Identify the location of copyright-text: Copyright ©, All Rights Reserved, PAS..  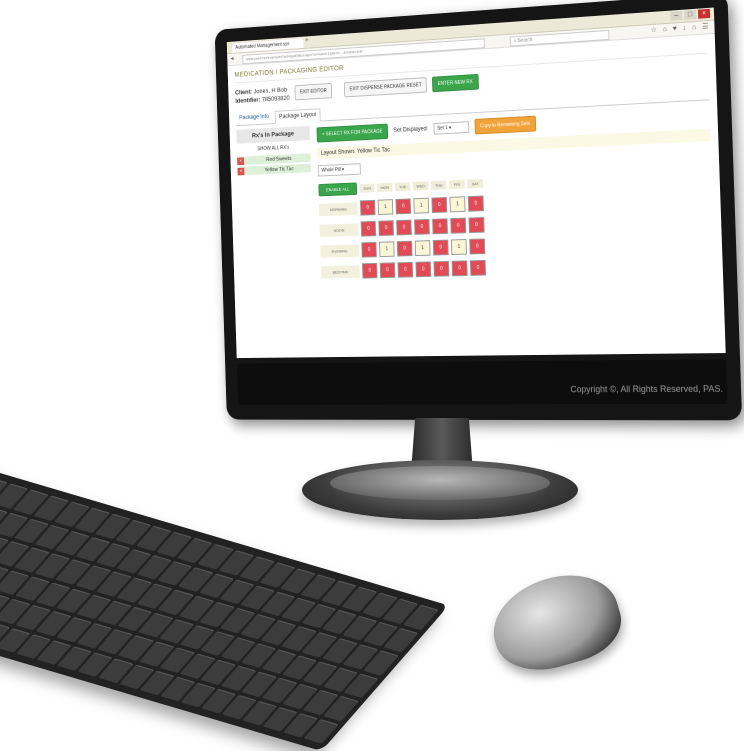
(647, 389).